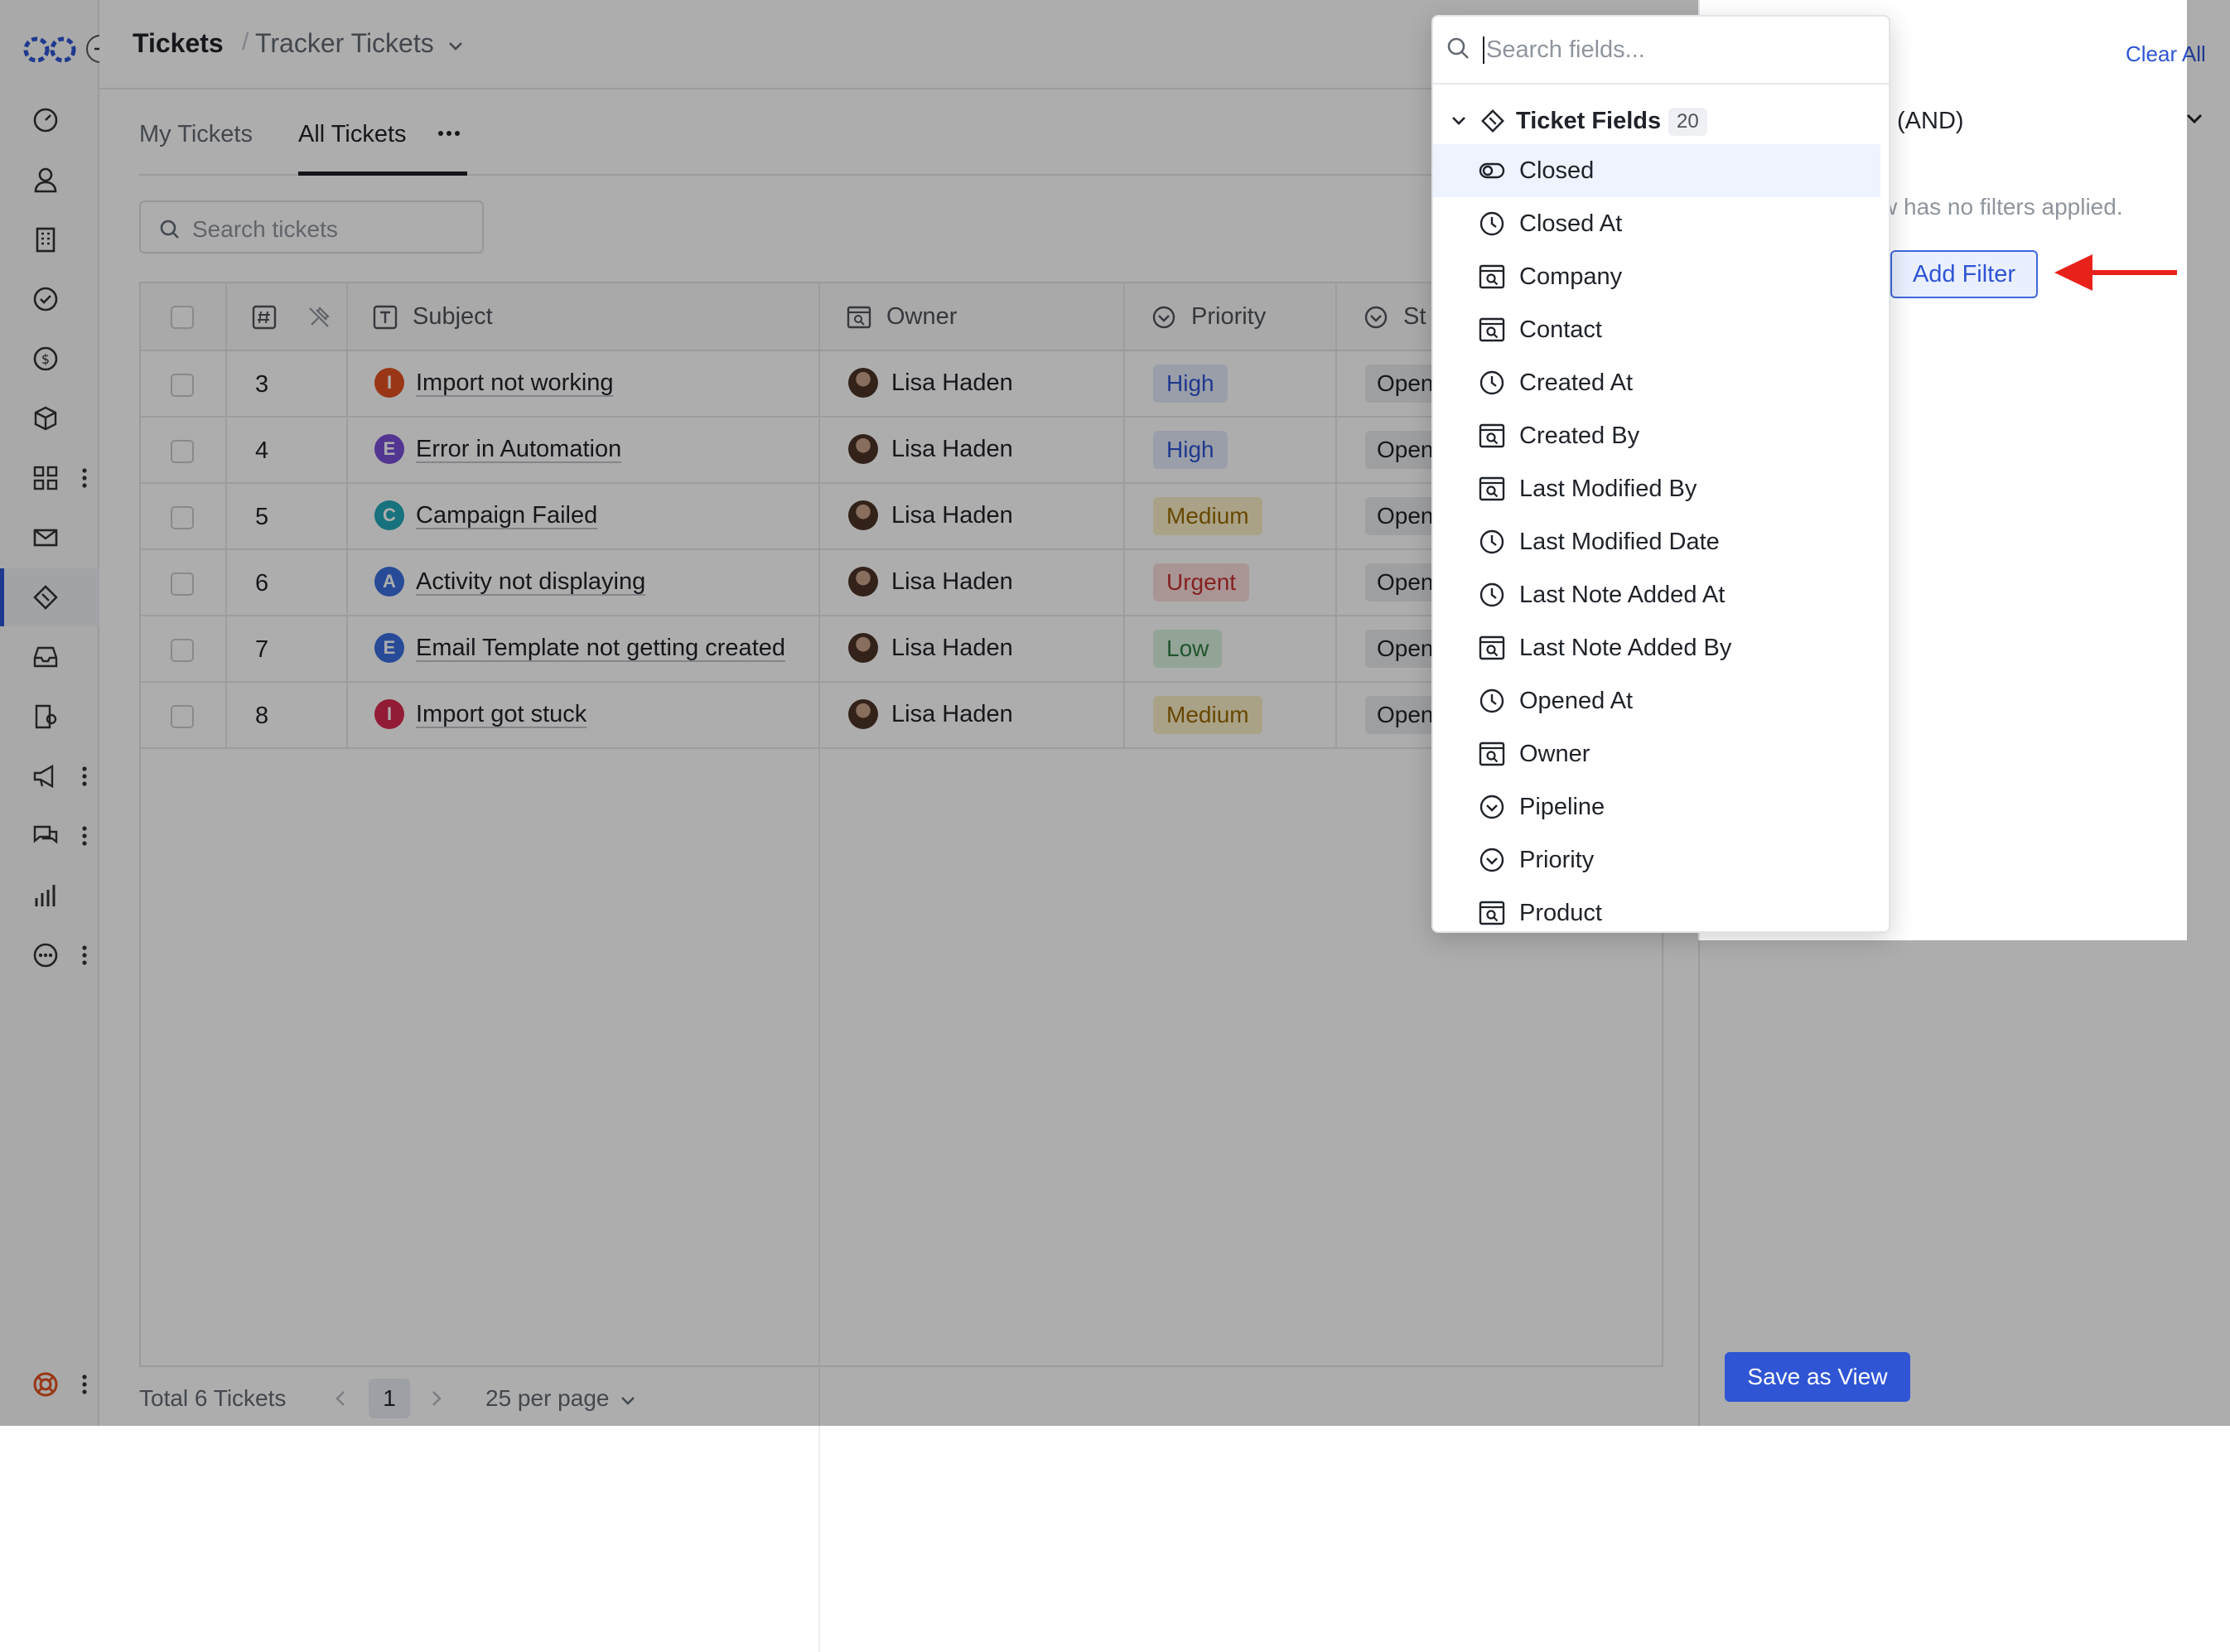 The height and width of the screenshot is (1652, 2230). Describe the element at coordinates (1656, 382) in the screenshot. I see `field-option: Created At` at that location.